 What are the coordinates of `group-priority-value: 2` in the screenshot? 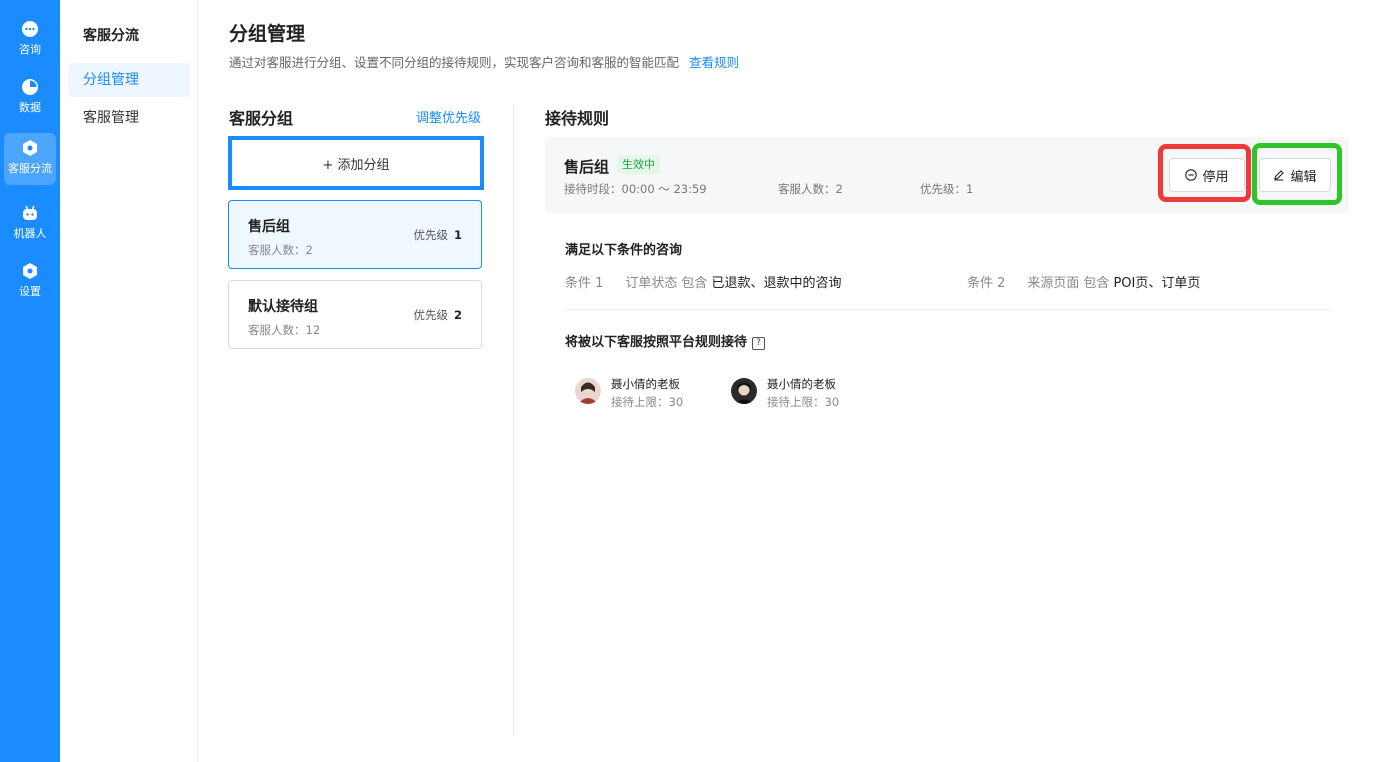 It's located at (457, 315).